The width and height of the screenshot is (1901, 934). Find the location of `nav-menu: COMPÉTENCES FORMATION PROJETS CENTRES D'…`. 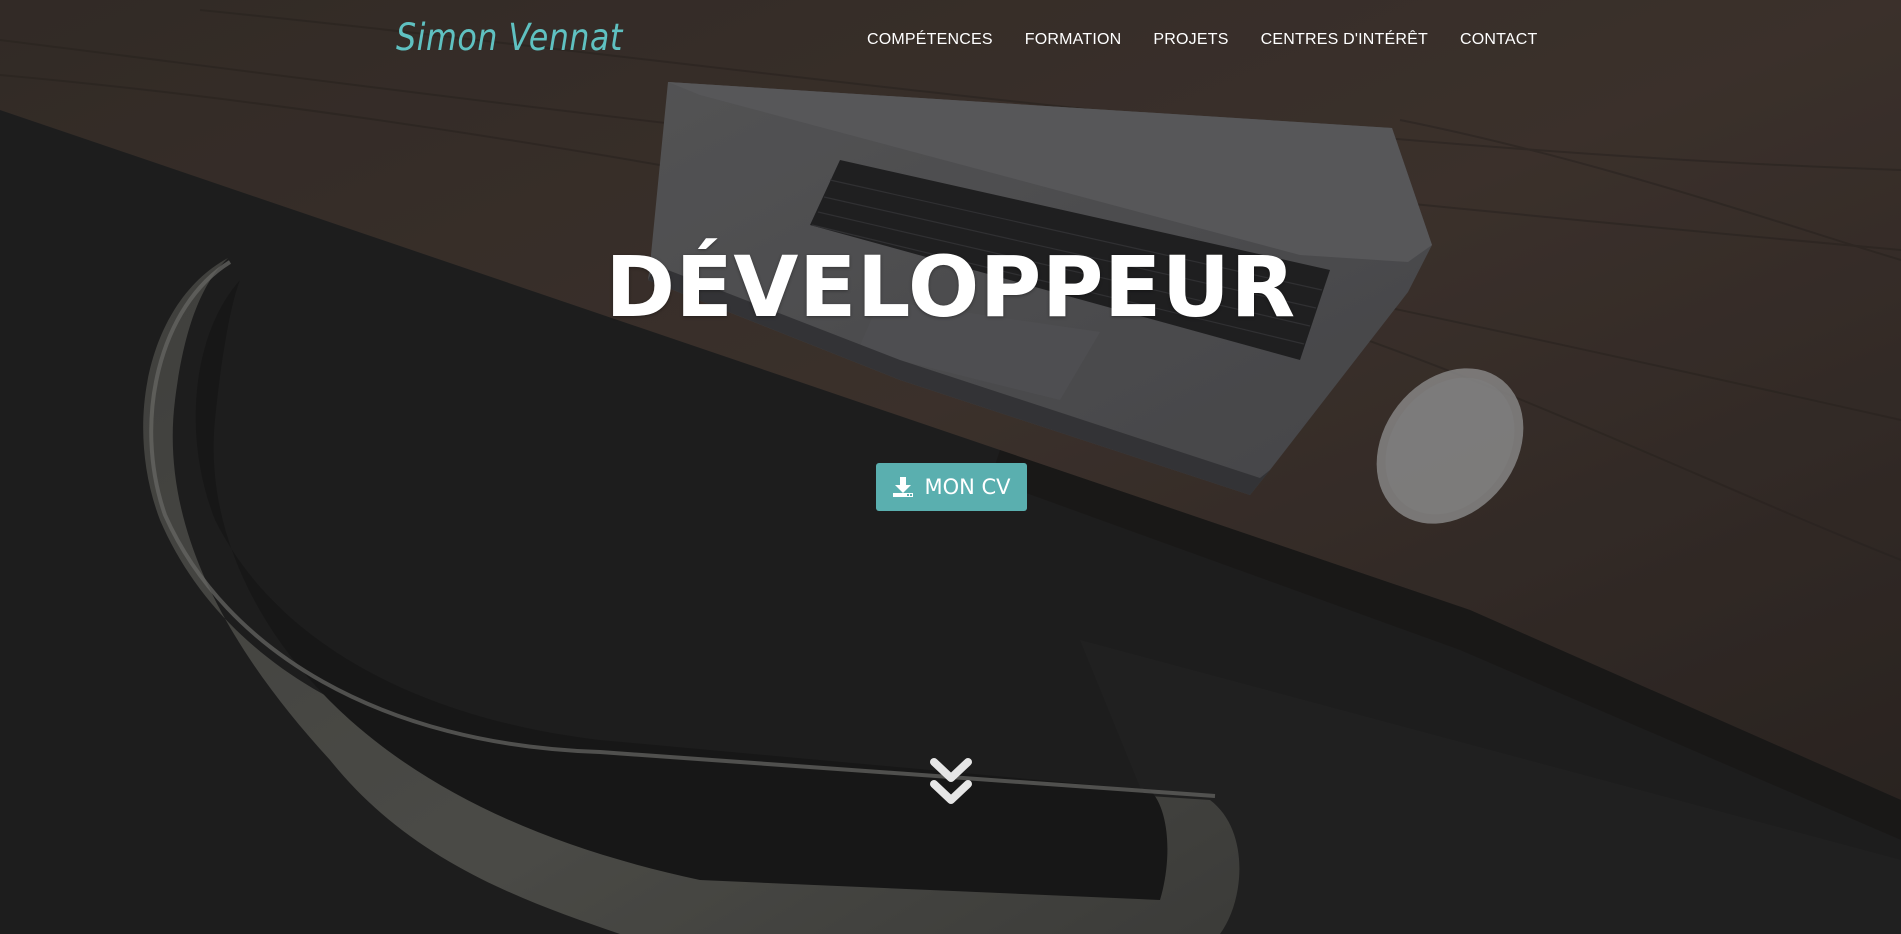

nav-menu: COMPÉTENCES FORMATION PROJETS CENTRES D'… is located at coordinates (1202, 40).